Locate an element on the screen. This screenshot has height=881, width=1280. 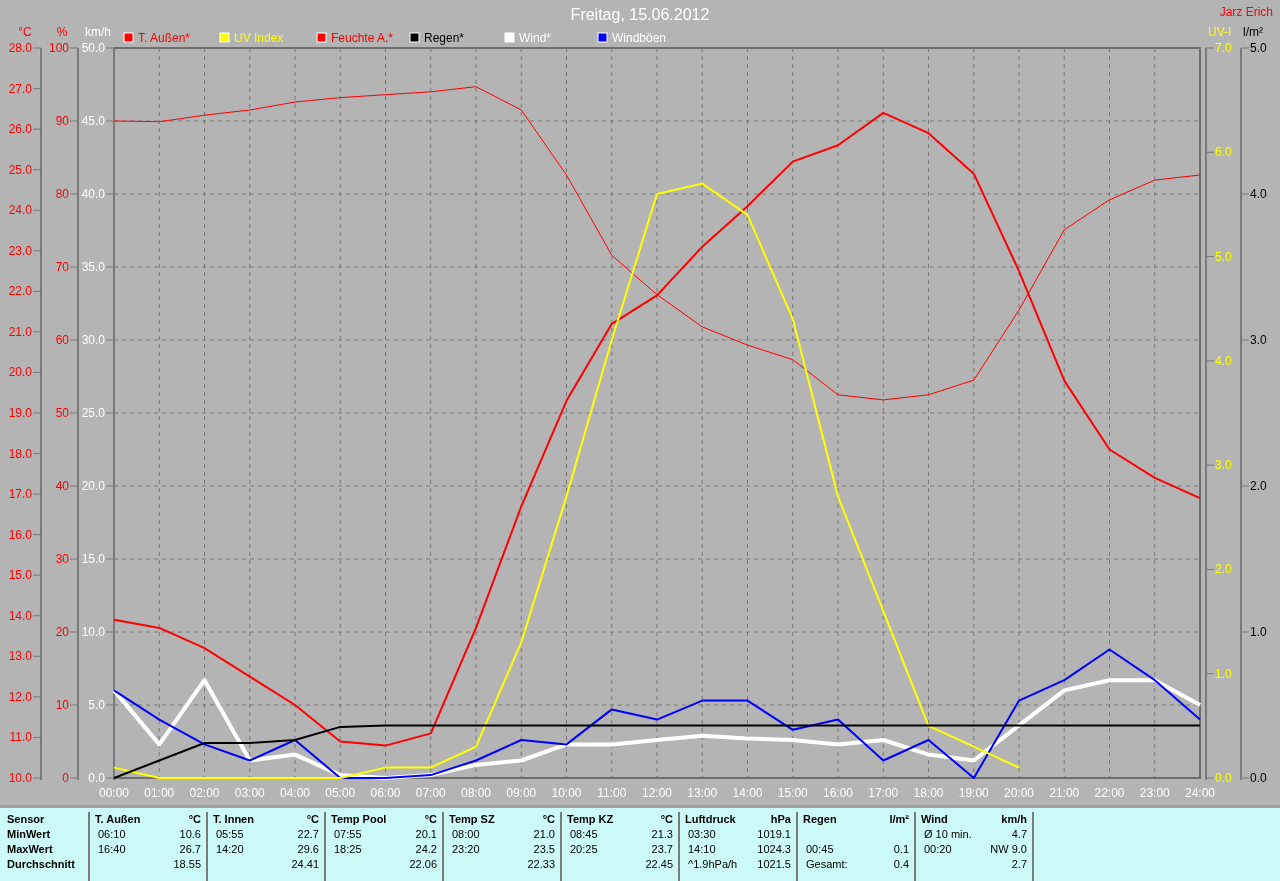
row-label: Durchschnitt is located at coordinates (41, 864).